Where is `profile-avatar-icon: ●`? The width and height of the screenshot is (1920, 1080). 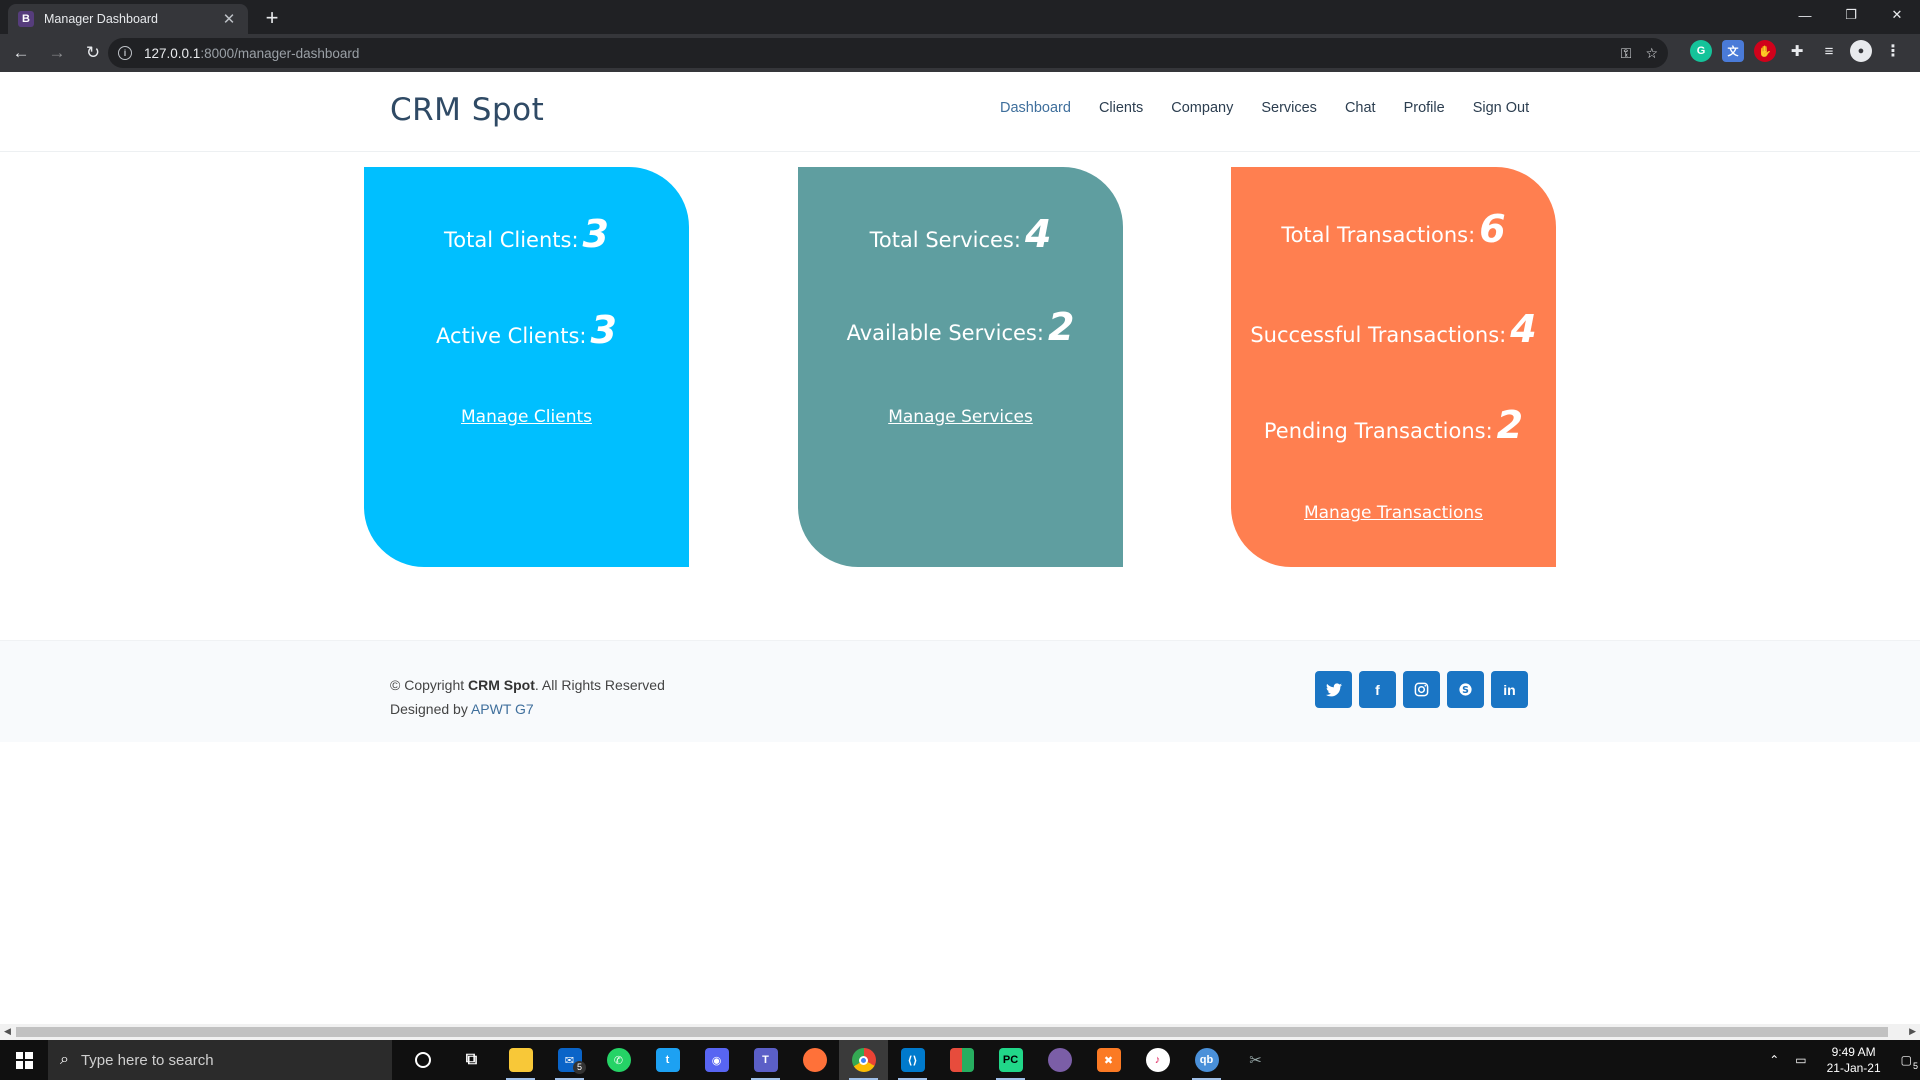 profile-avatar-icon: ● is located at coordinates (1861, 51).